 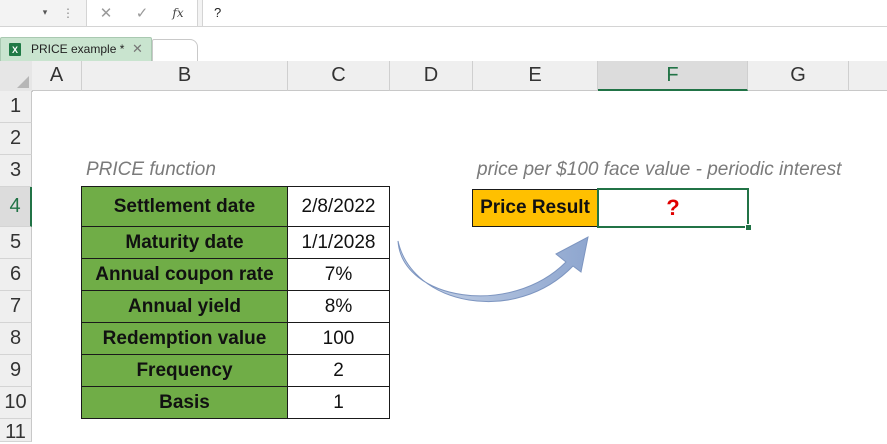 I want to click on curved-arrow-body, so click(x=493, y=269).